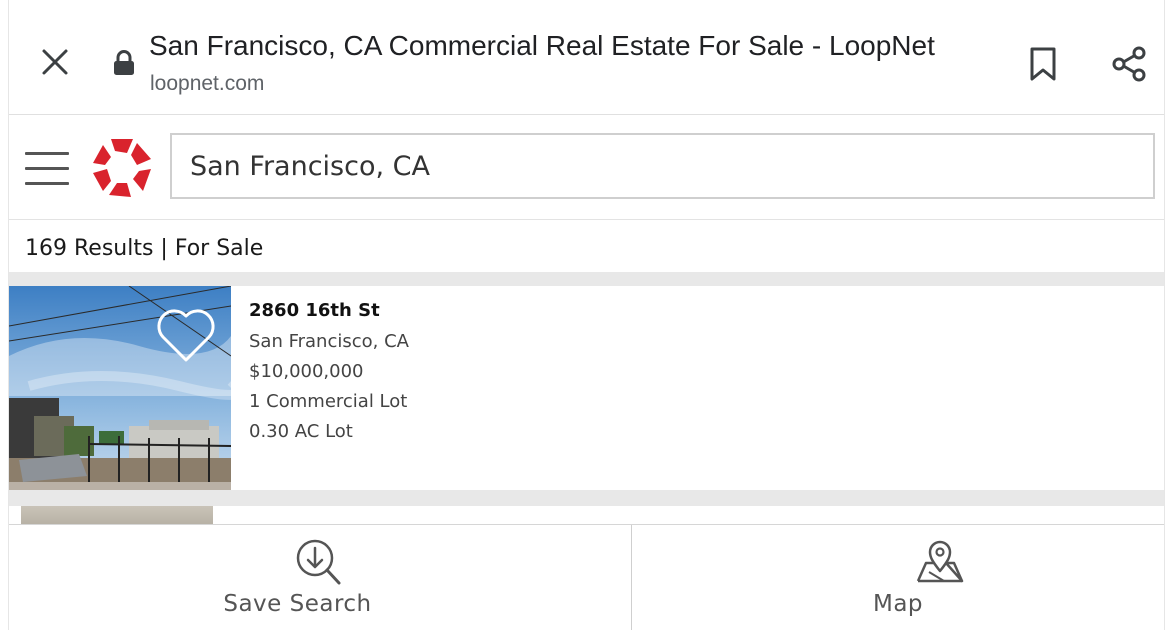  I want to click on listing-type: 1 Commercial Lot, so click(328, 401).